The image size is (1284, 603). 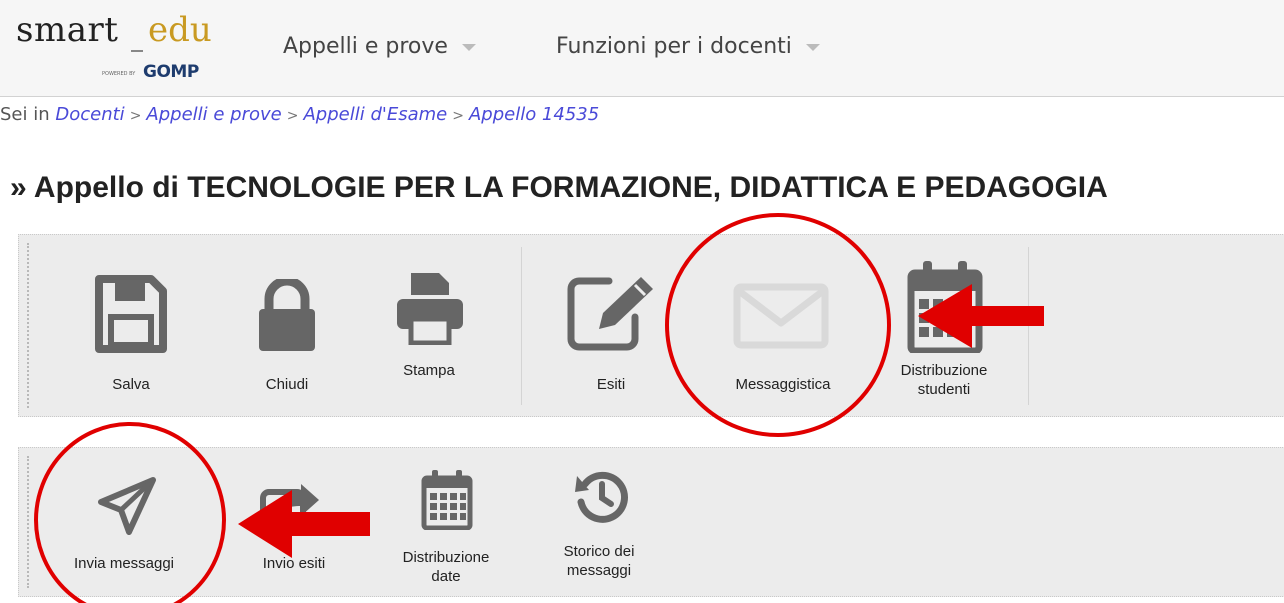 I want to click on salva-button: Salva, so click(x=131, y=323).